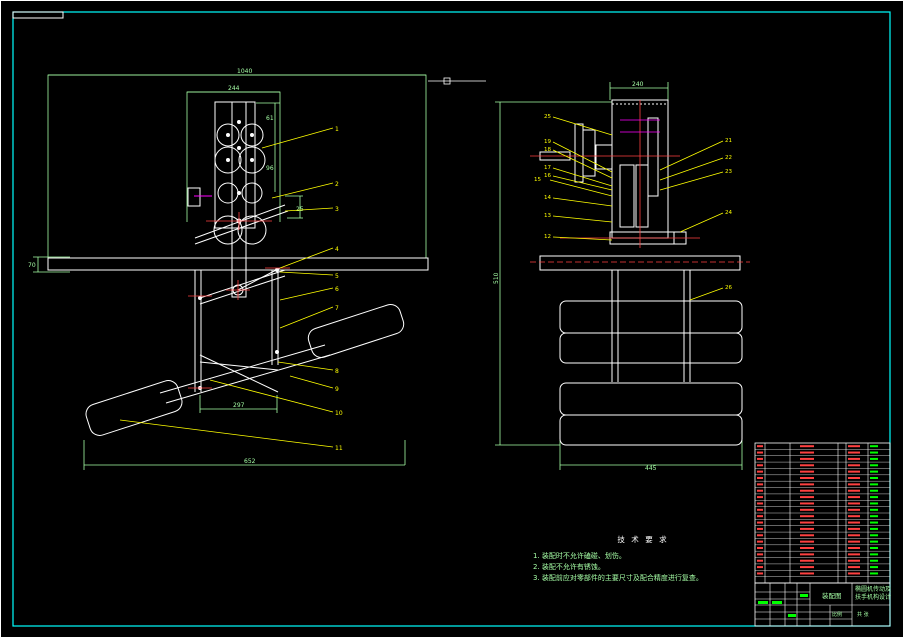 Image resolution: width=904 pixels, height=638 pixels. Describe the element at coordinates (337, 371) in the screenshot. I see `balloon-8: 8` at that location.